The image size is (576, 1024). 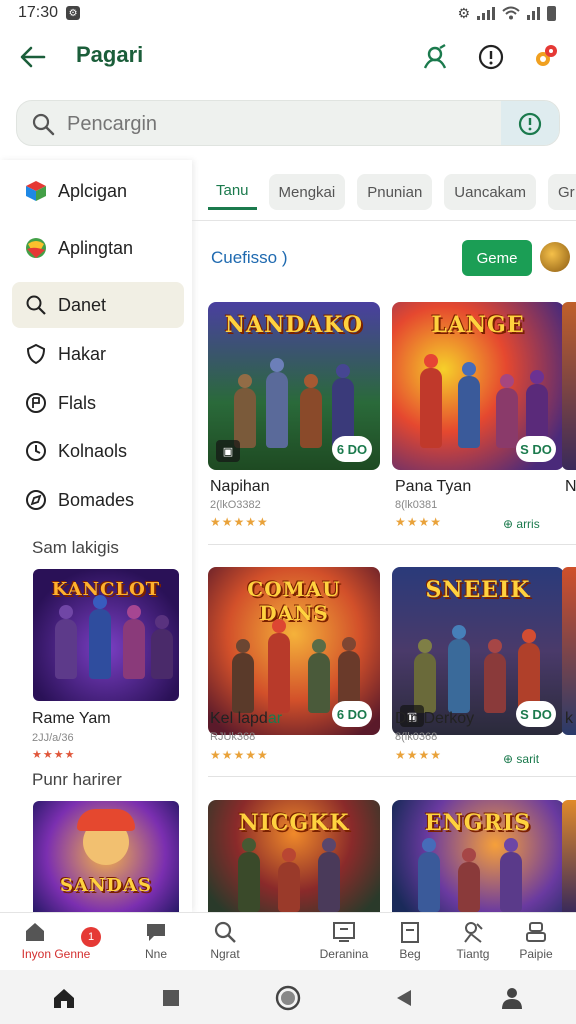 What do you see at coordinates (555, 257) in the screenshot?
I see `avatar` at bounding box center [555, 257].